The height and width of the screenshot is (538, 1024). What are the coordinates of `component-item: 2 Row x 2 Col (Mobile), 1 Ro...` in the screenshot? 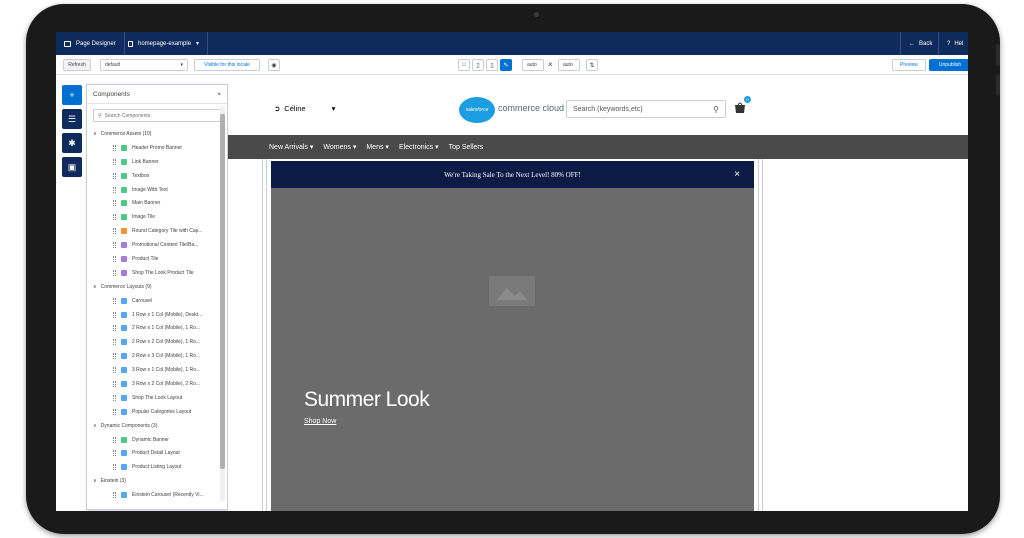 It's located at (153, 342).